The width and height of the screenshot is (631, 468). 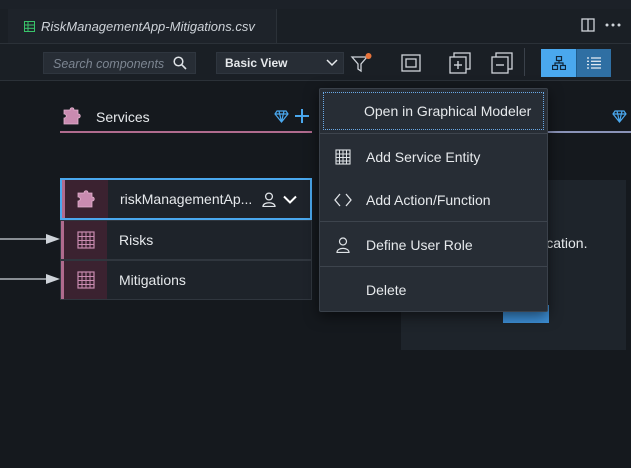 I want to click on services-title: Services, so click(x=123, y=117).